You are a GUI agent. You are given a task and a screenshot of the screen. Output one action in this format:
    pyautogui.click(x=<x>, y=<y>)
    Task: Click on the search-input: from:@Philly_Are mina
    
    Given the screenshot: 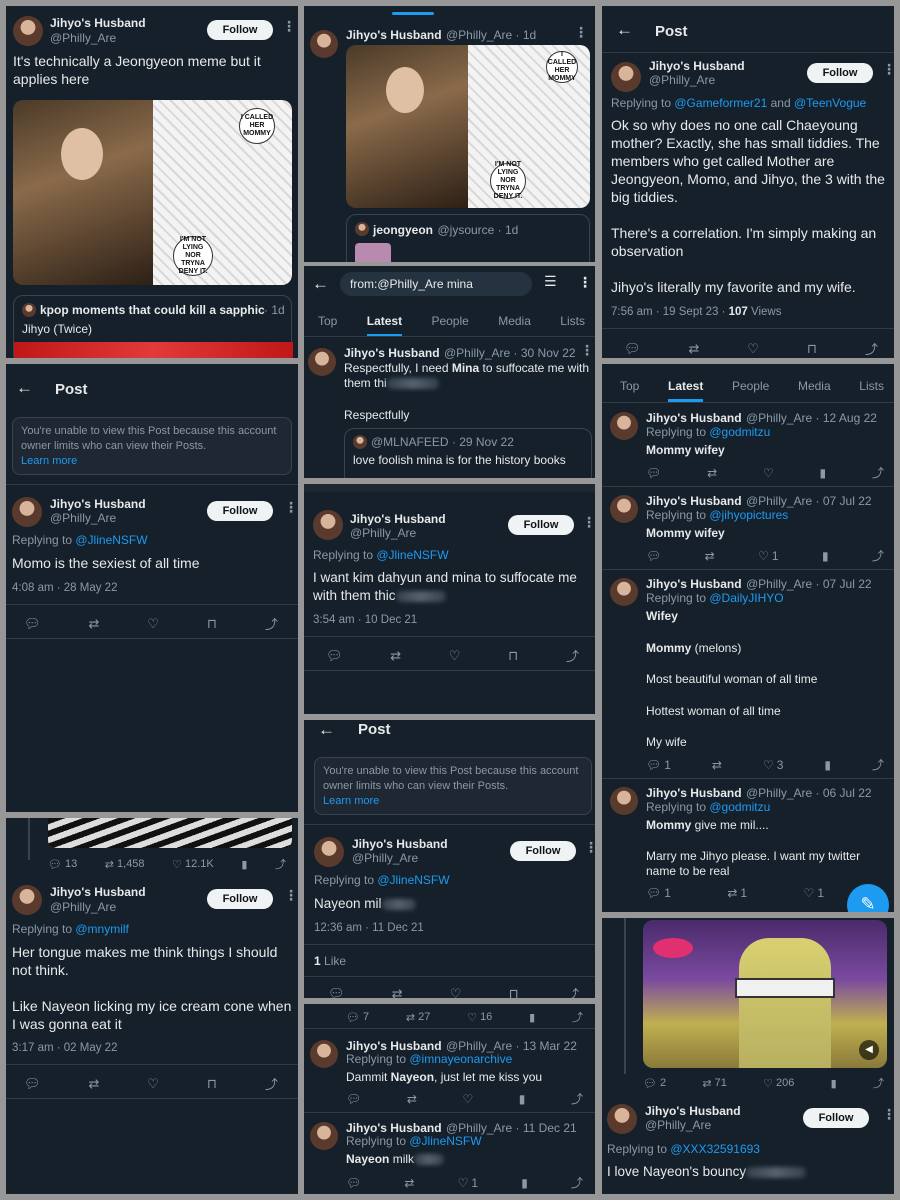 What is the action you would take?
    pyautogui.click(x=436, y=284)
    